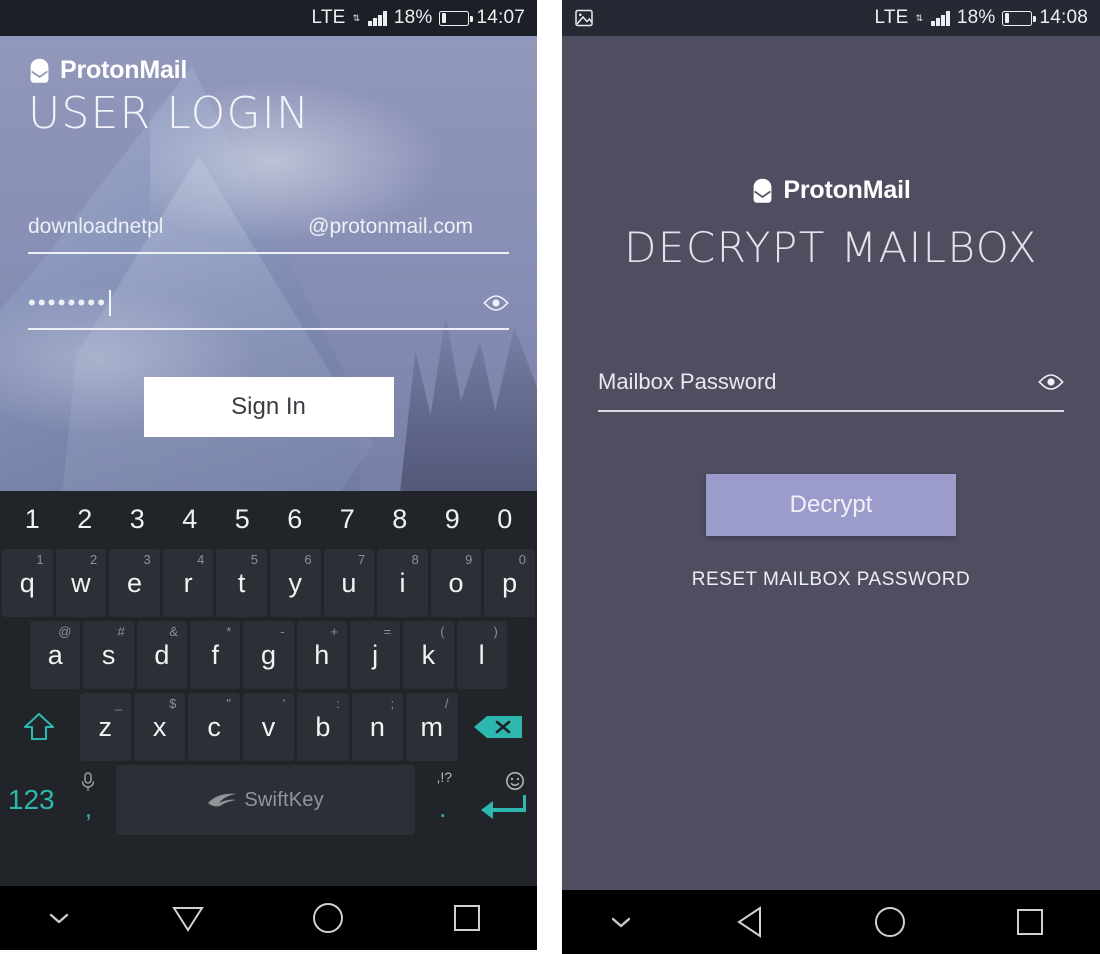  I want to click on mailbox-password-field: Mailbox Password, so click(831, 390).